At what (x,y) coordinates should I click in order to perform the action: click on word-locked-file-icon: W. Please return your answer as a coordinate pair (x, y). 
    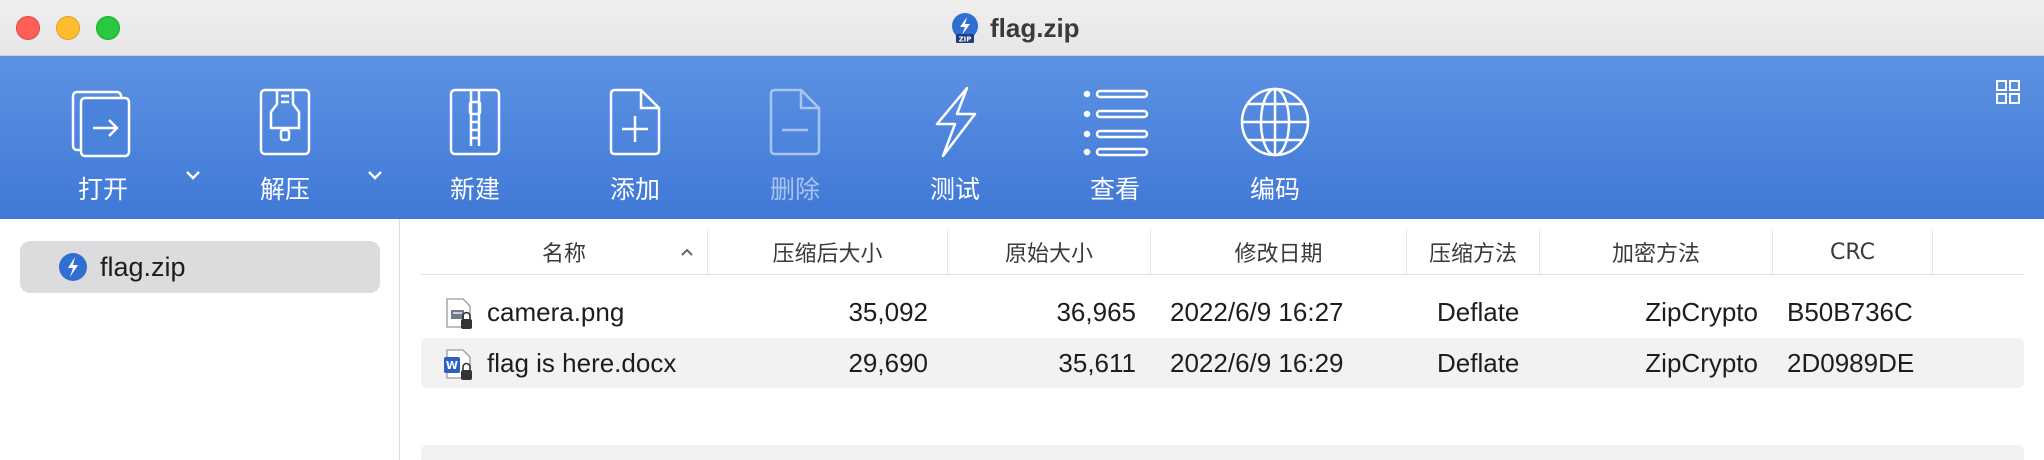
    Looking at the image, I should click on (458, 364).